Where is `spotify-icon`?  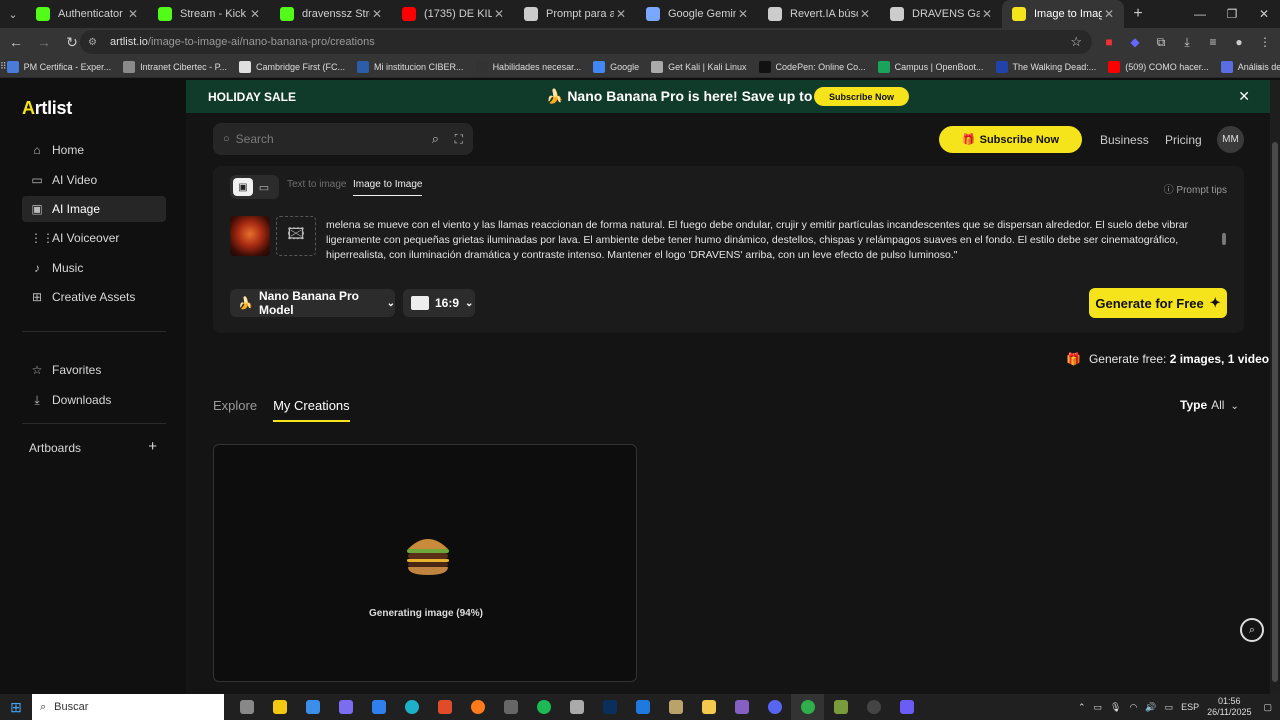 spotify-icon is located at coordinates (543, 707).